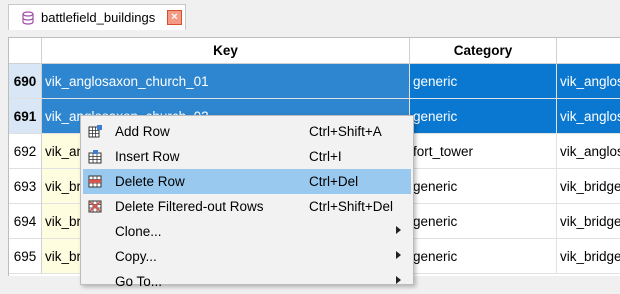  Describe the element at coordinates (25, 256) in the screenshot. I see `row-number: 695` at that location.